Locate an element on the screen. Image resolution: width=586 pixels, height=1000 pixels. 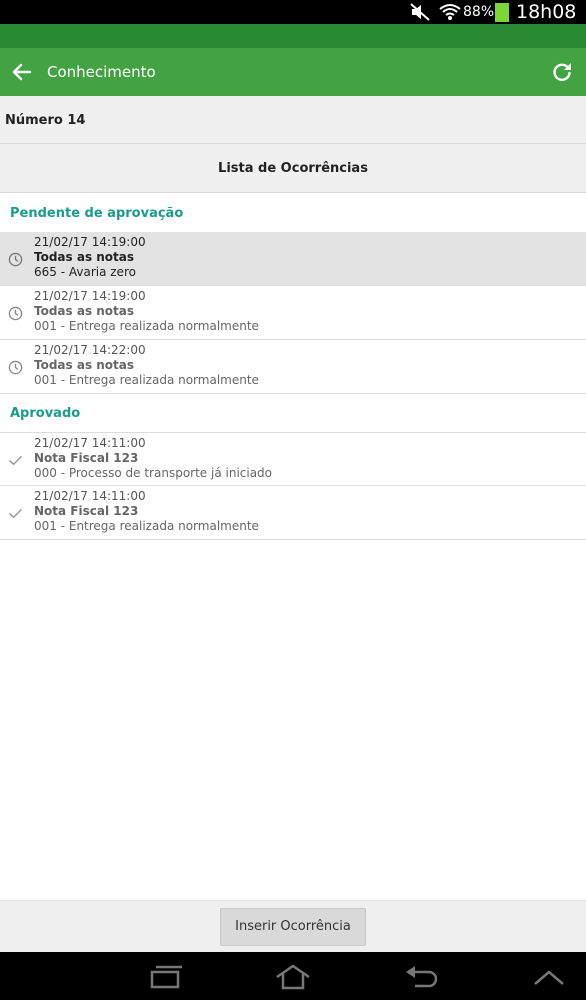
status-bar: 88% 18h08 is located at coordinates (293, 12).